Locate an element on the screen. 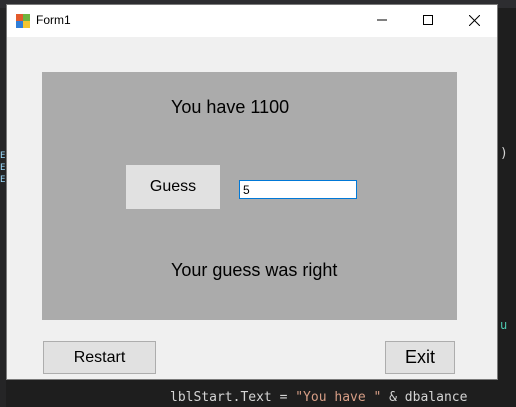  maximize-button is located at coordinates (428, 20).